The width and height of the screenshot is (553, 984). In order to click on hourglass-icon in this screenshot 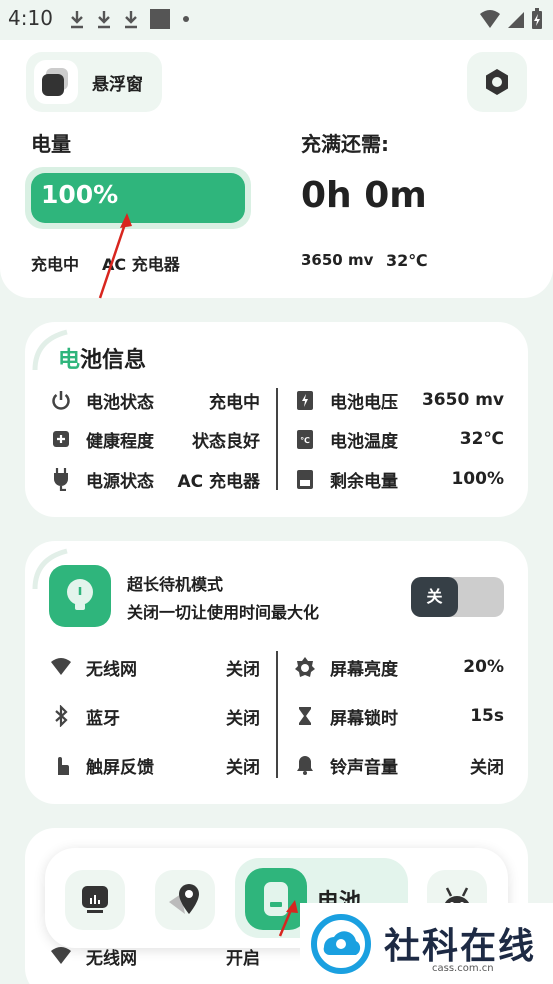, I will do `click(305, 716)`.